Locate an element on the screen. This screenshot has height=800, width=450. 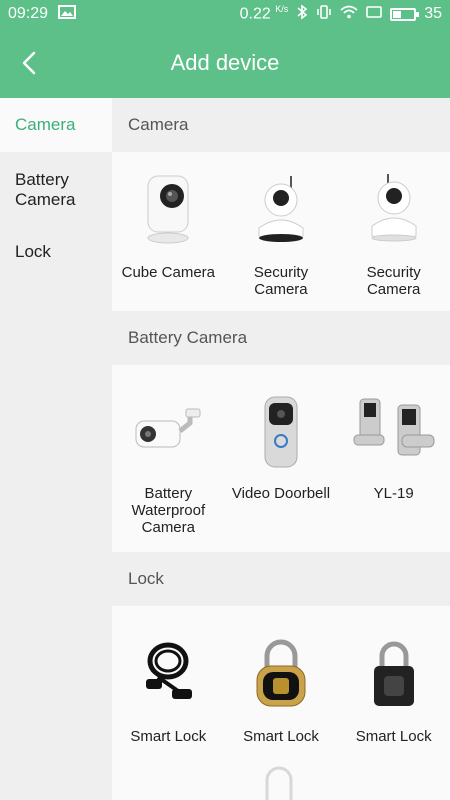
device-label: Battery Waterproof Camera is located at coordinates (168, 510).